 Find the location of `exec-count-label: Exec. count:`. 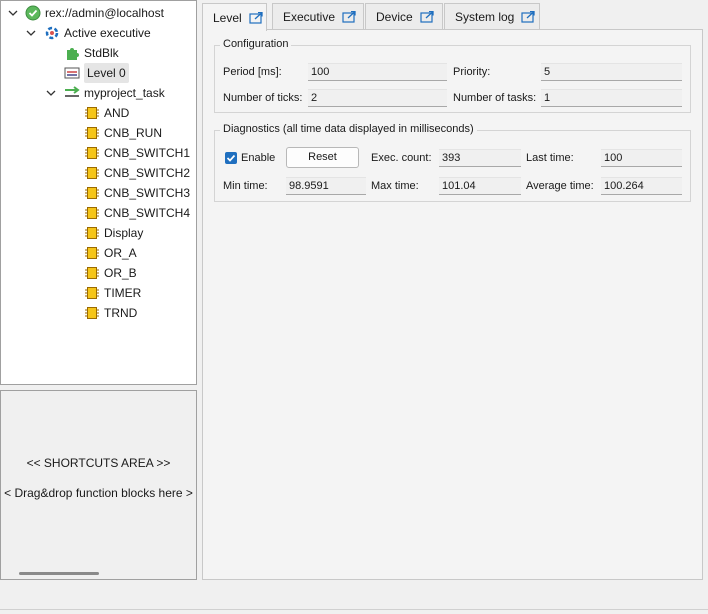

exec-count-label: Exec. count: is located at coordinates (401, 158).